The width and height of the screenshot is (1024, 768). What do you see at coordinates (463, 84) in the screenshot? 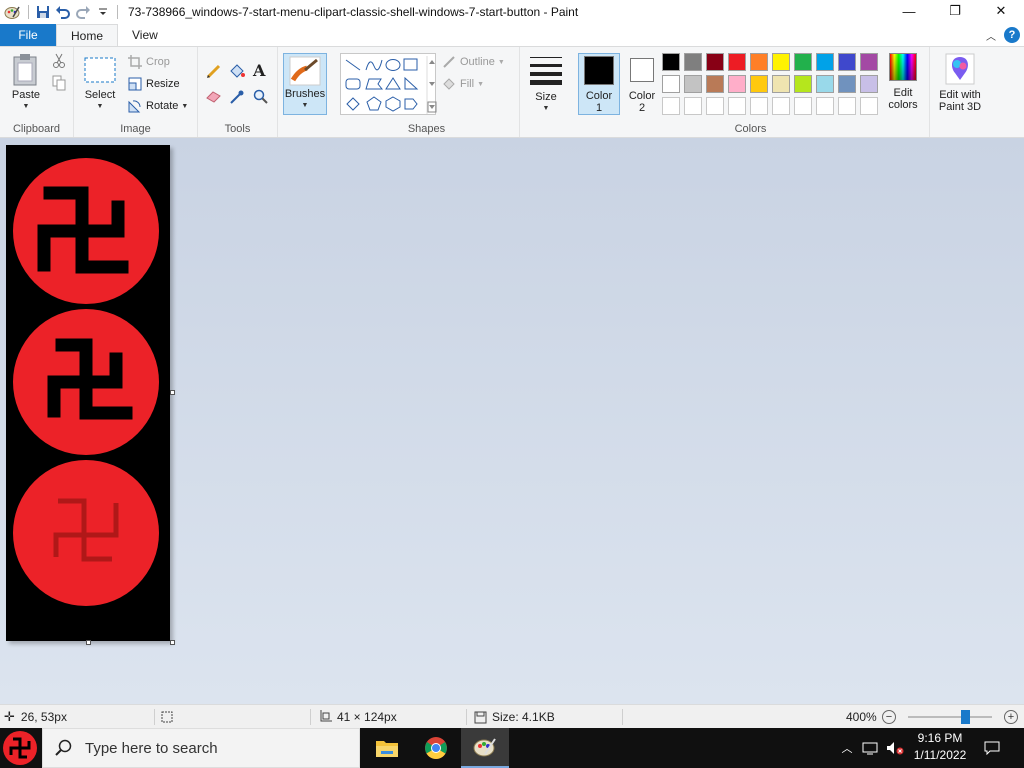
I see `fill-button: Fill ▼` at bounding box center [463, 84].